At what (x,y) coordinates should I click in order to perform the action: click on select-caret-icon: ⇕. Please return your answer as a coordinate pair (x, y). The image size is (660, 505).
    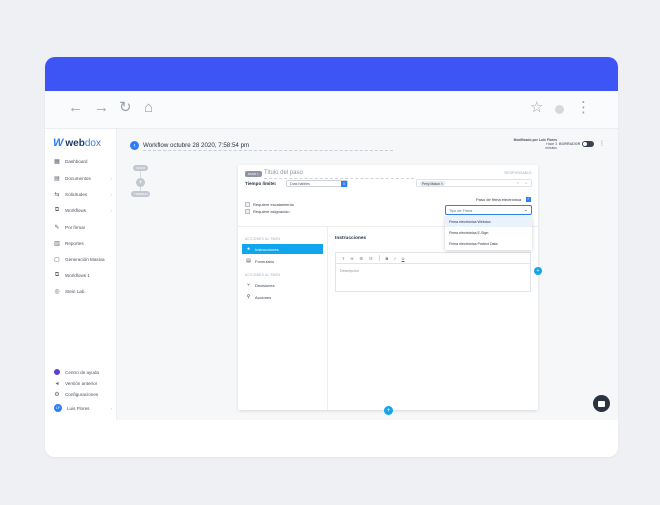
    Looking at the image, I should click on (344, 184).